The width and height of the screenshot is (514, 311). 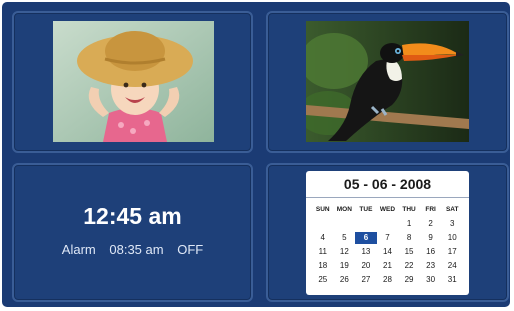 What do you see at coordinates (431, 252) in the screenshot?
I see `calendar-day: 16` at bounding box center [431, 252].